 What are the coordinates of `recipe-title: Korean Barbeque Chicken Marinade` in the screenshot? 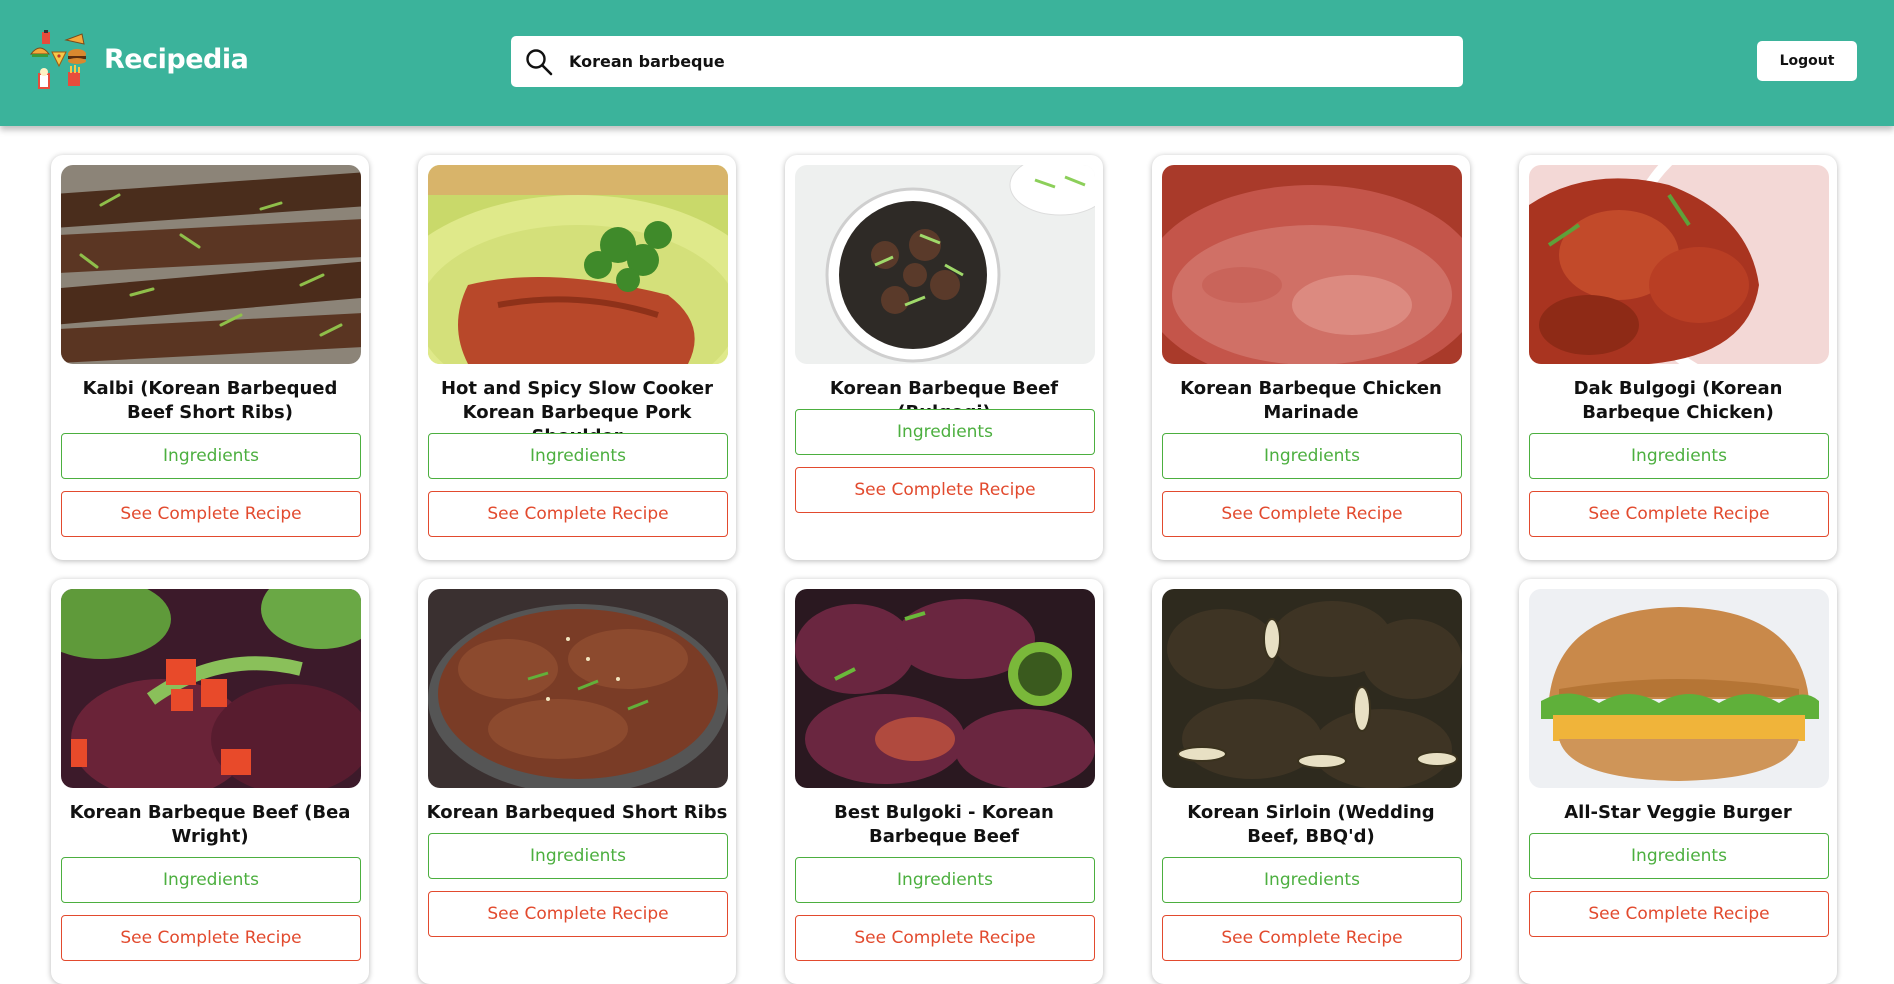 It's located at (1311, 400).